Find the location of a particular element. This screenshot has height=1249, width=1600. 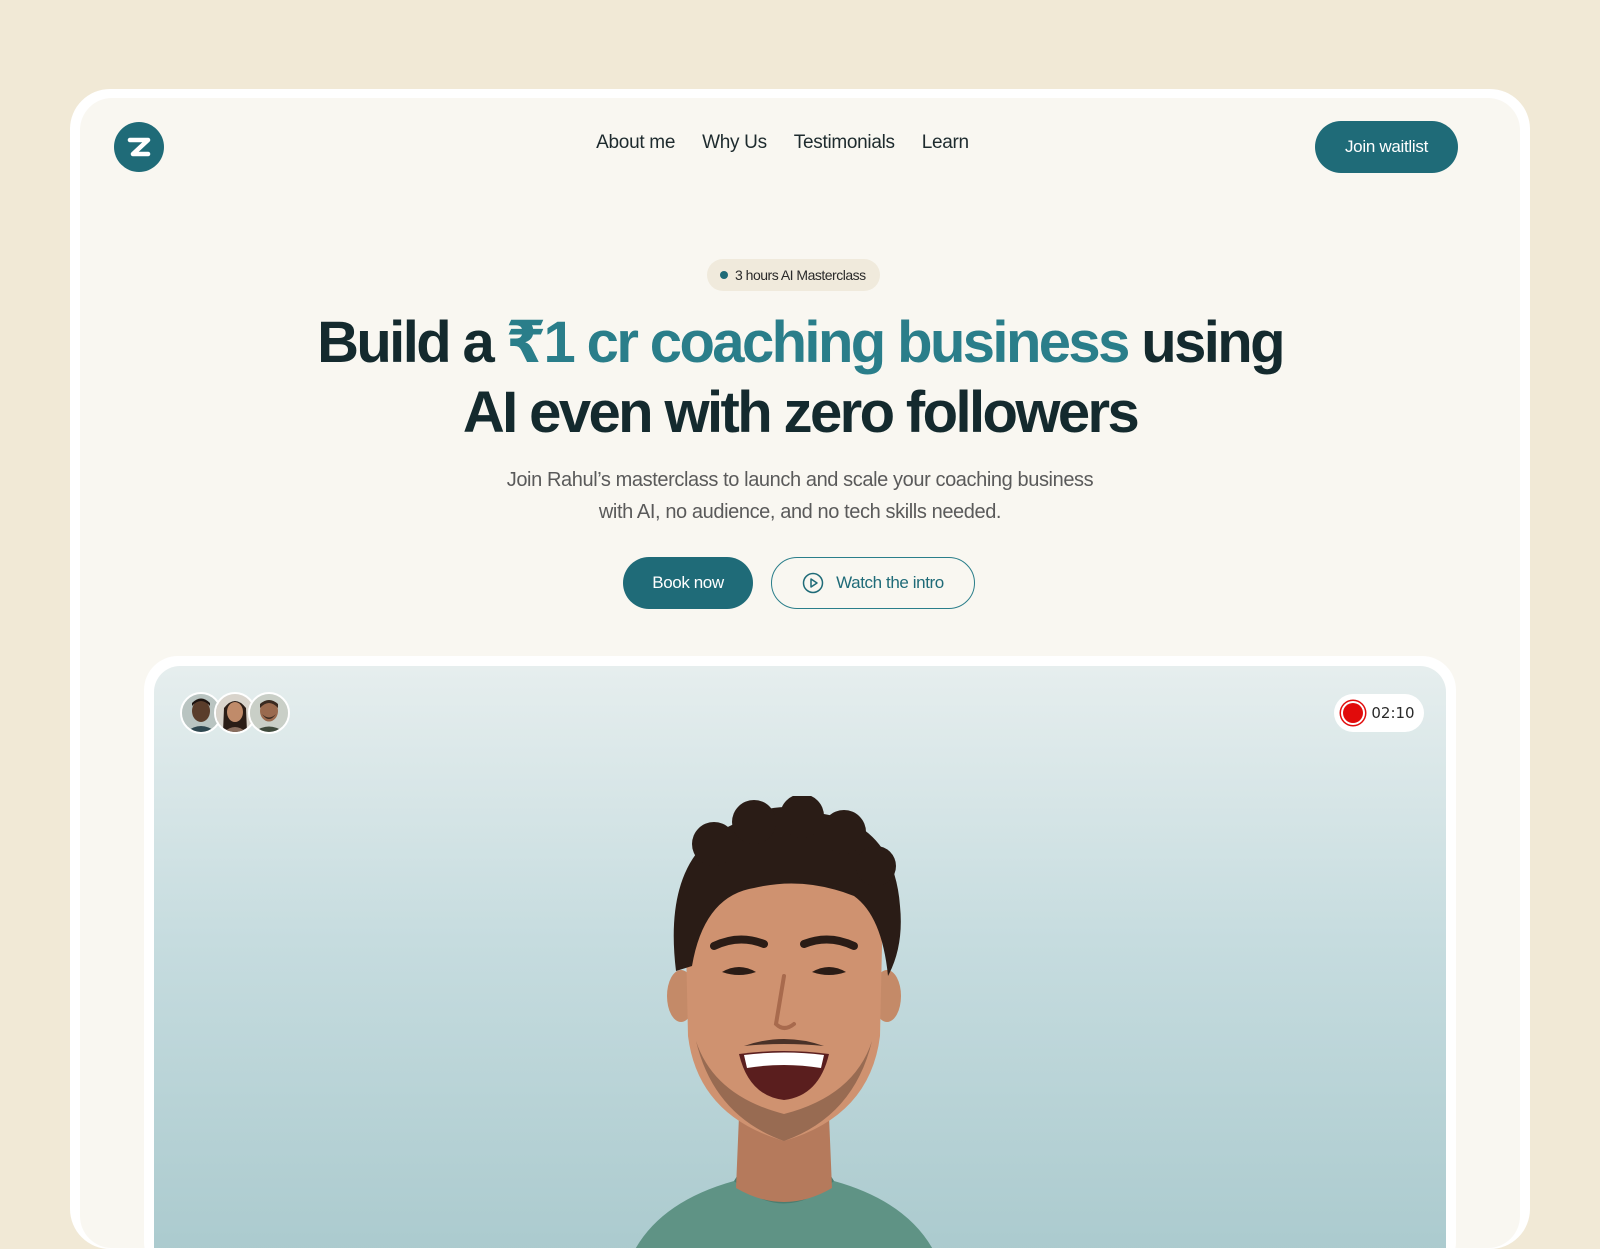

nav-about-me: About me is located at coordinates (635, 143).